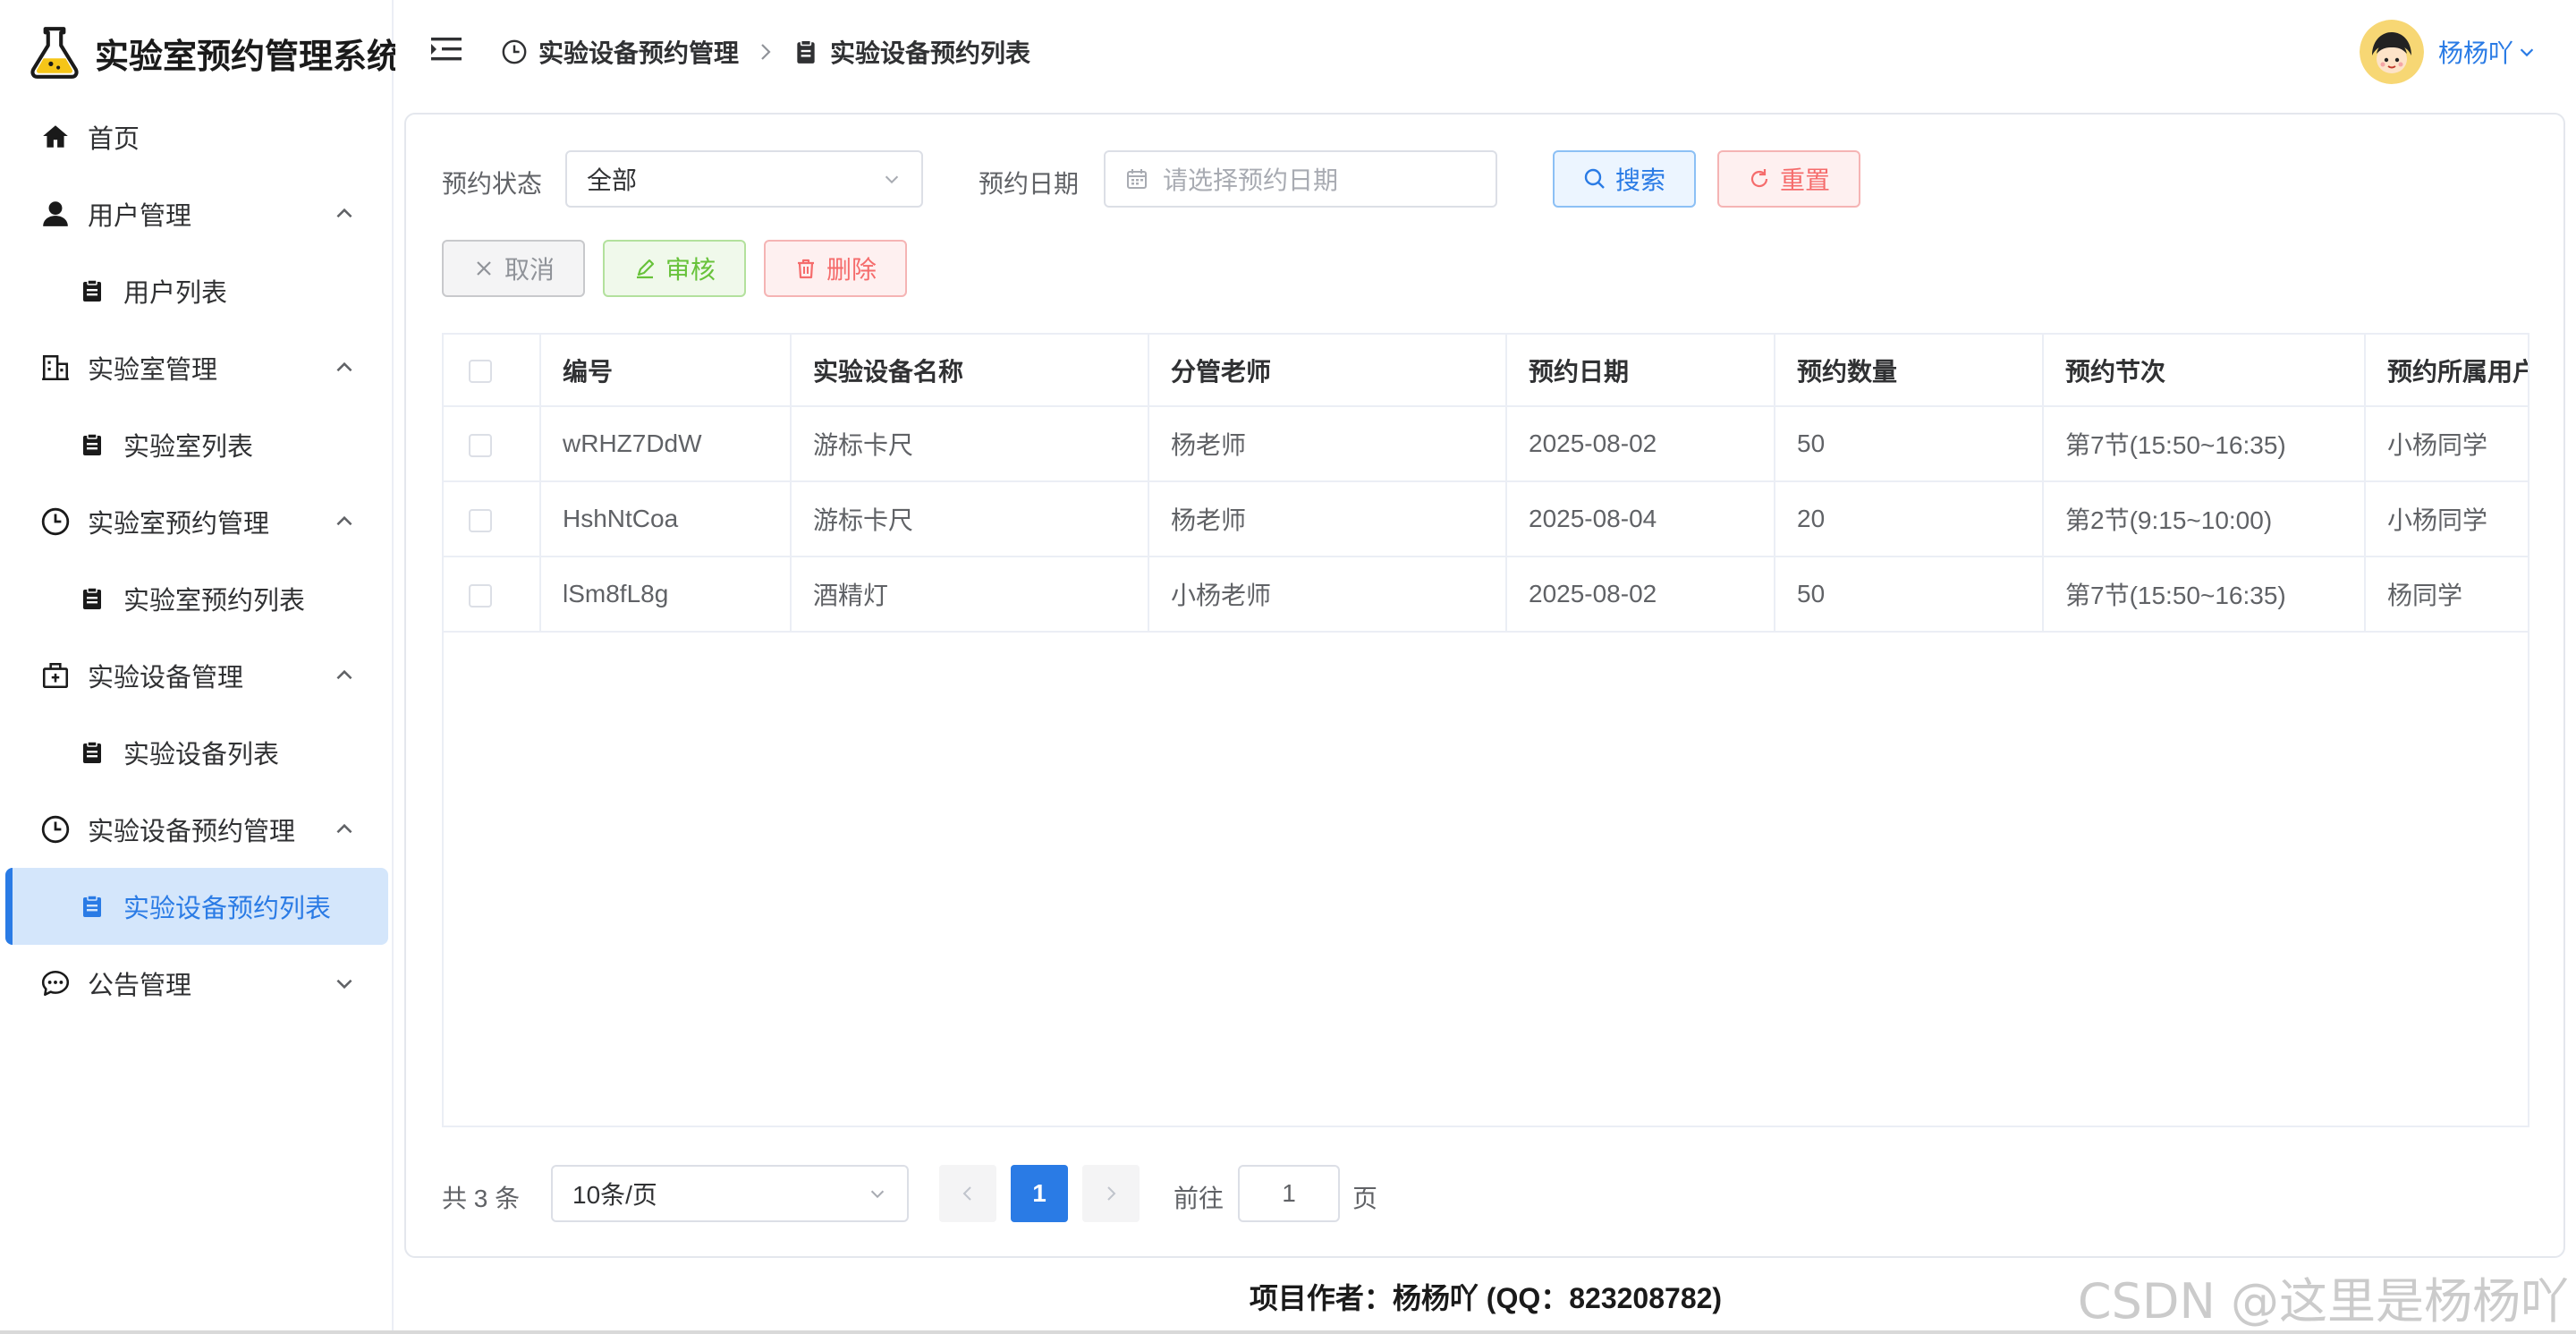 This screenshot has width=2576, height=1334. I want to click on select-all-checkbox-cell, so click(492, 371).